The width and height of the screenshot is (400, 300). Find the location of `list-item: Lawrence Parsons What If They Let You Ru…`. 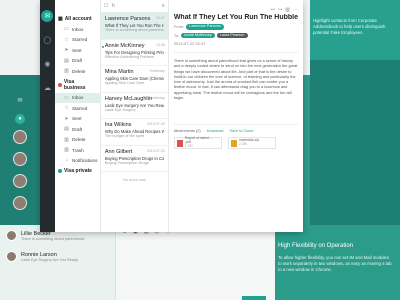

list-item: Lawrence Parsons What If They Let You Ru… is located at coordinates (134, 26).